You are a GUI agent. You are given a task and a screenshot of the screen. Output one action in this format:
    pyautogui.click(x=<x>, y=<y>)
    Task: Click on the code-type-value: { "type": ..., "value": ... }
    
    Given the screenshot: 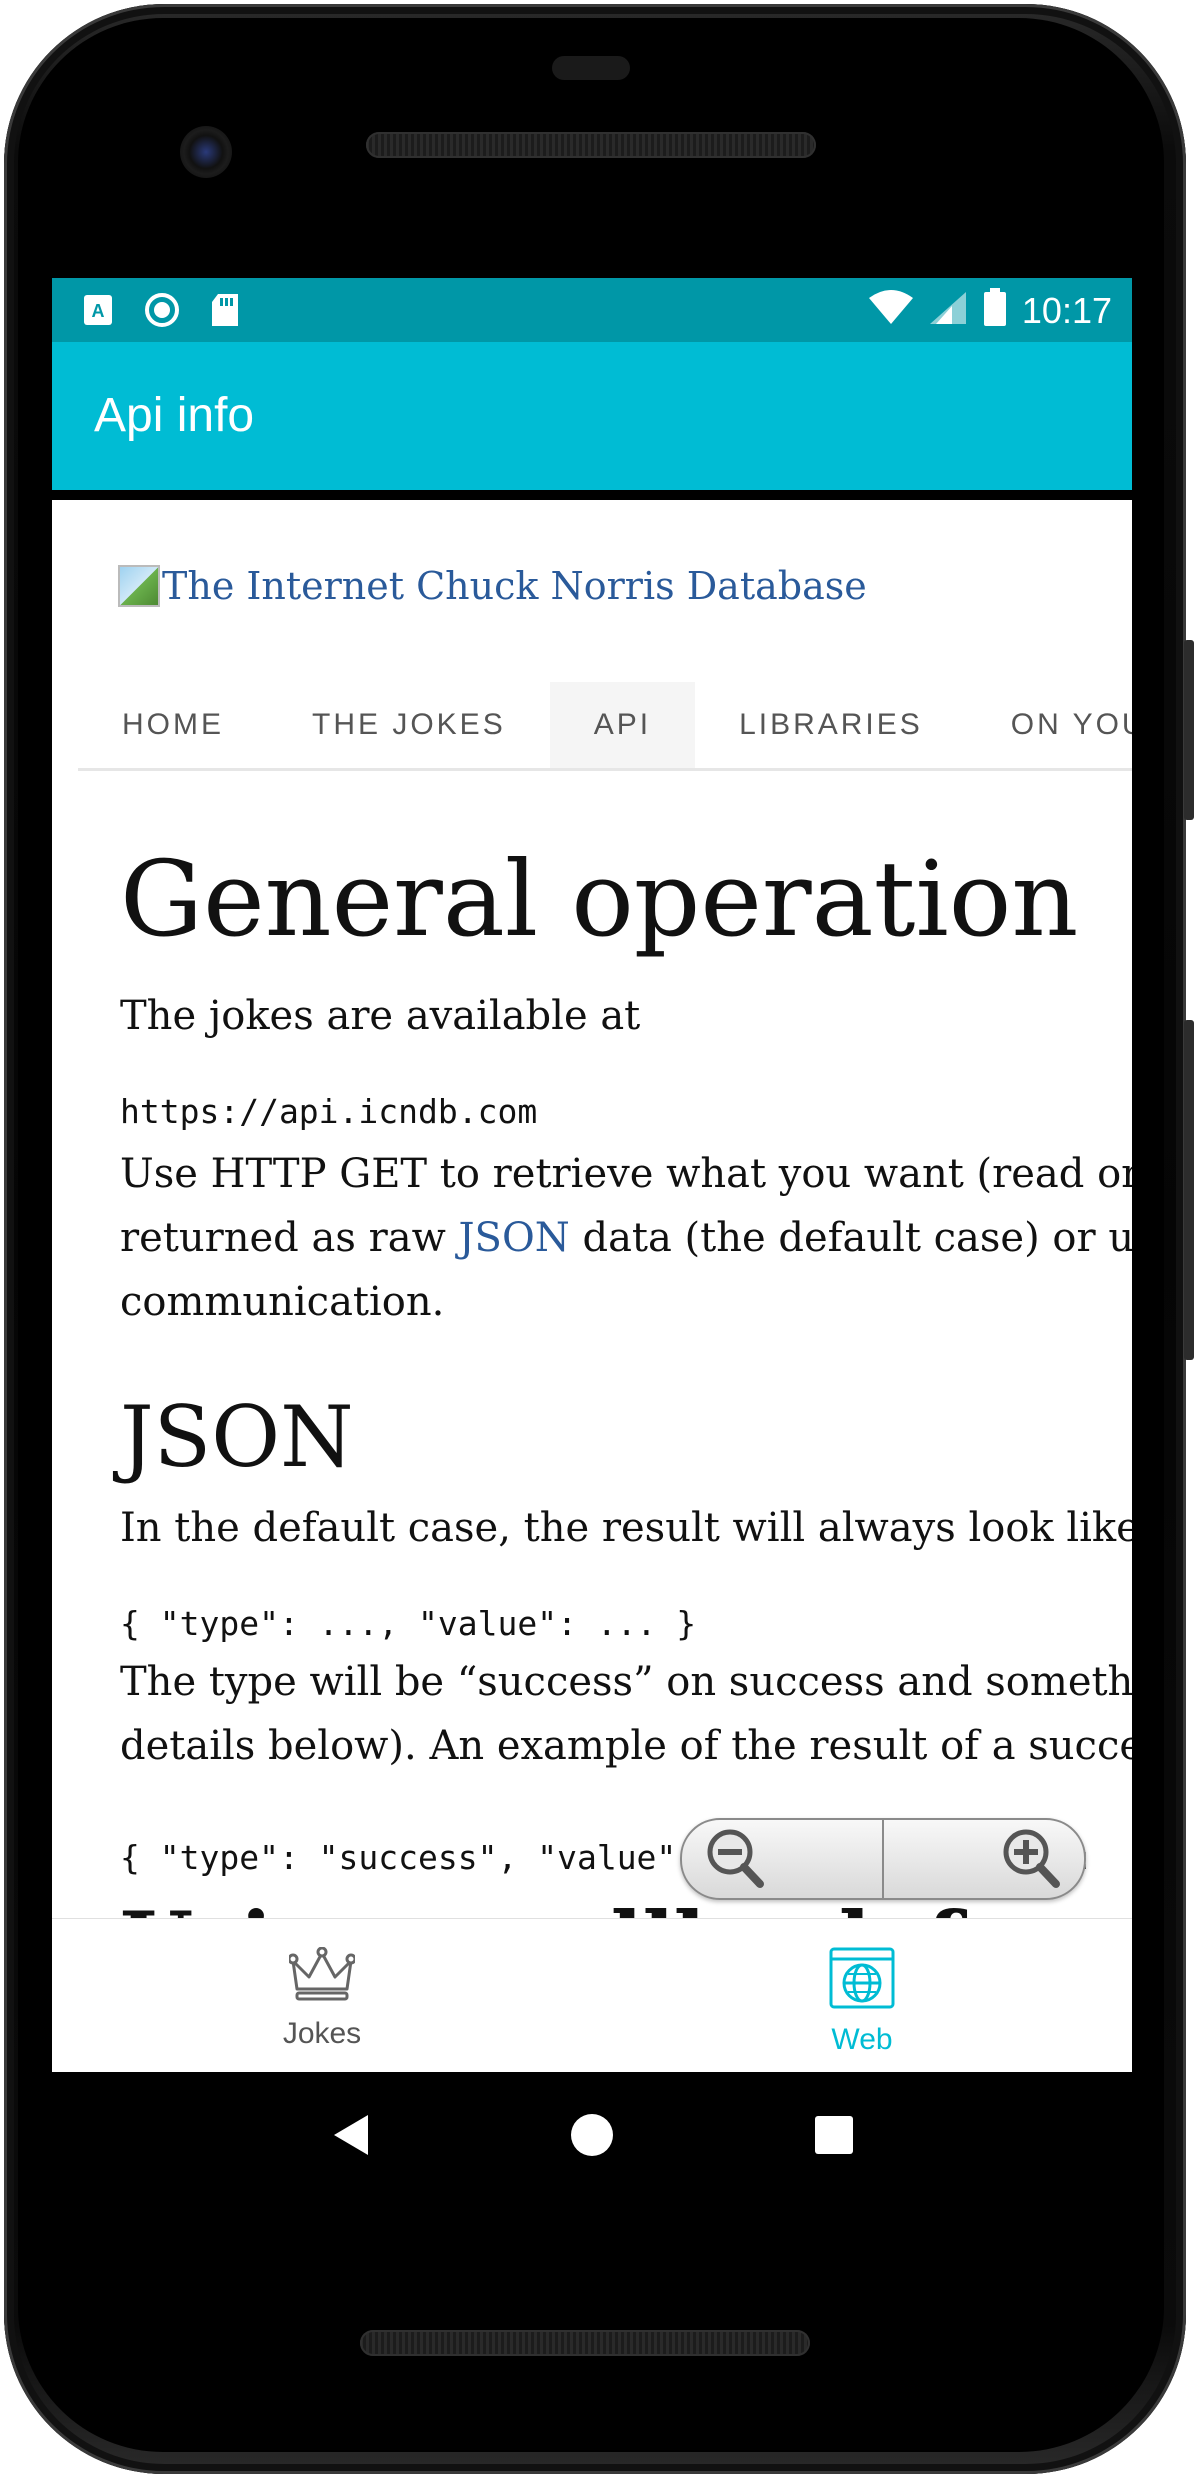 What is the action you would take?
    pyautogui.click(x=408, y=1623)
    